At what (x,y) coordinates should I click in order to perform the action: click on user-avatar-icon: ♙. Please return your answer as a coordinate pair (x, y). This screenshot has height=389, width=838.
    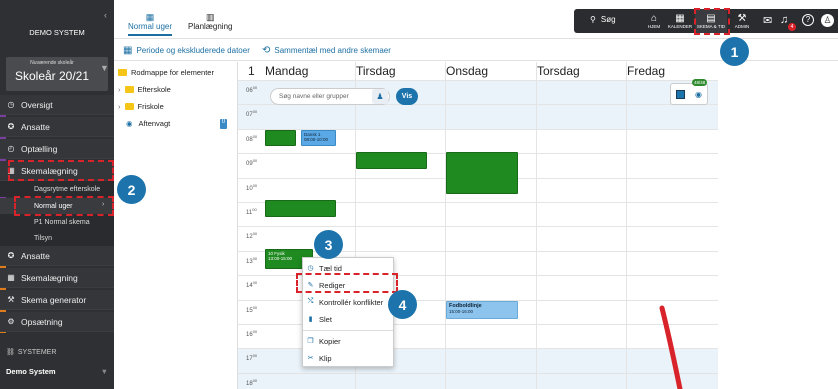
    Looking at the image, I should click on (827, 20).